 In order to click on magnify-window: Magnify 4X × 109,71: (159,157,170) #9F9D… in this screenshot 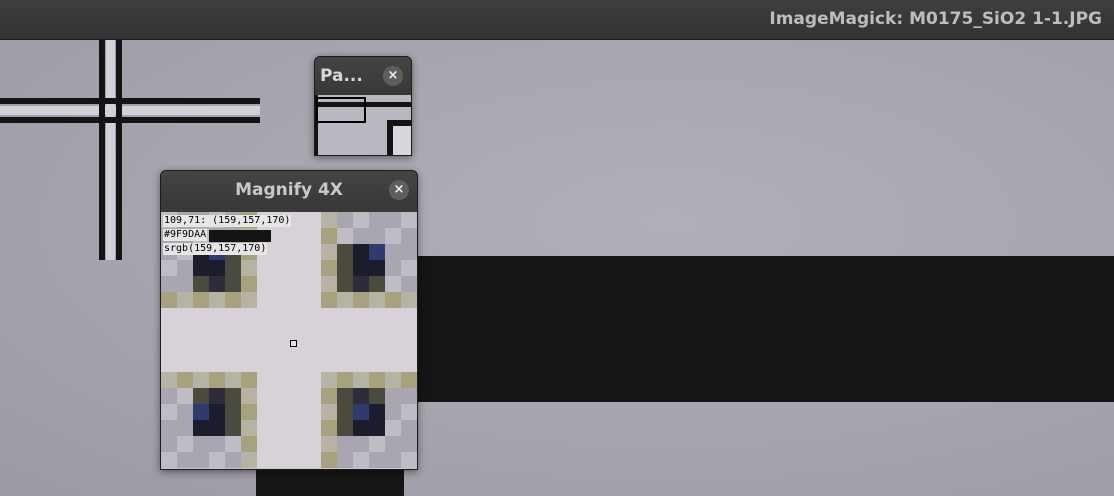, I will do `click(289, 320)`.